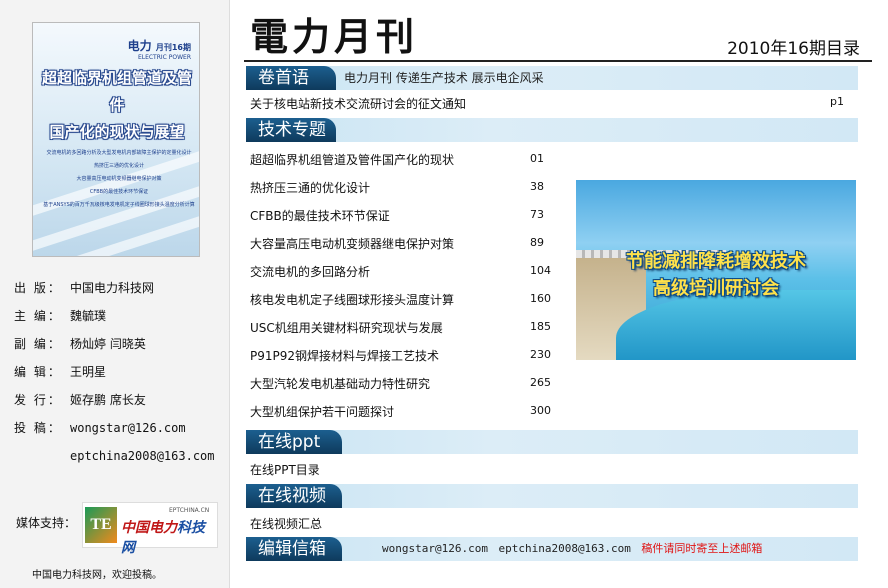 The image size is (888, 588). What do you see at coordinates (540, 354) in the screenshot?
I see `toc-item-page: 230` at bounding box center [540, 354].